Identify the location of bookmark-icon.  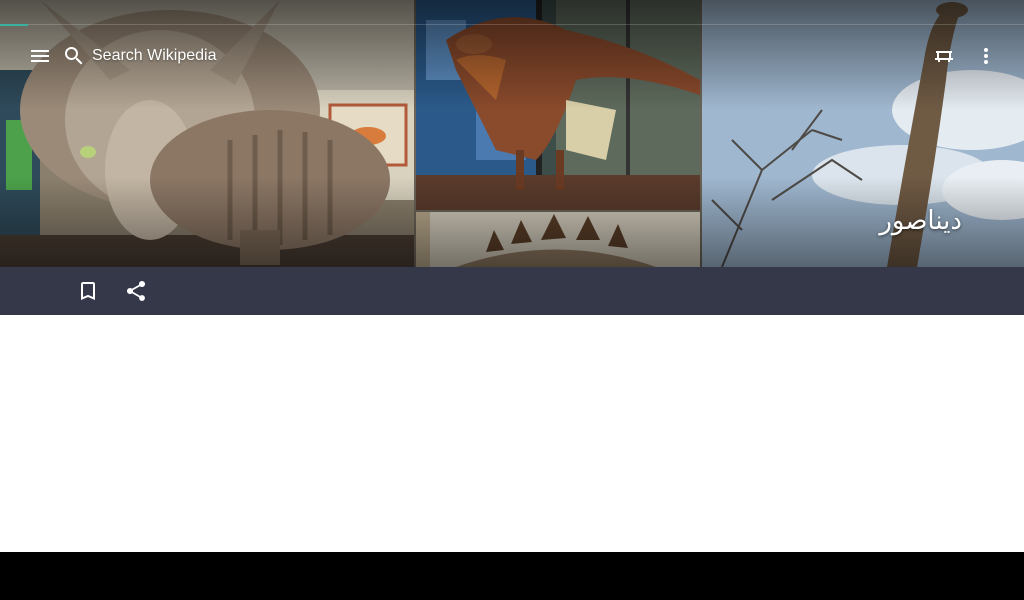
(88, 291).